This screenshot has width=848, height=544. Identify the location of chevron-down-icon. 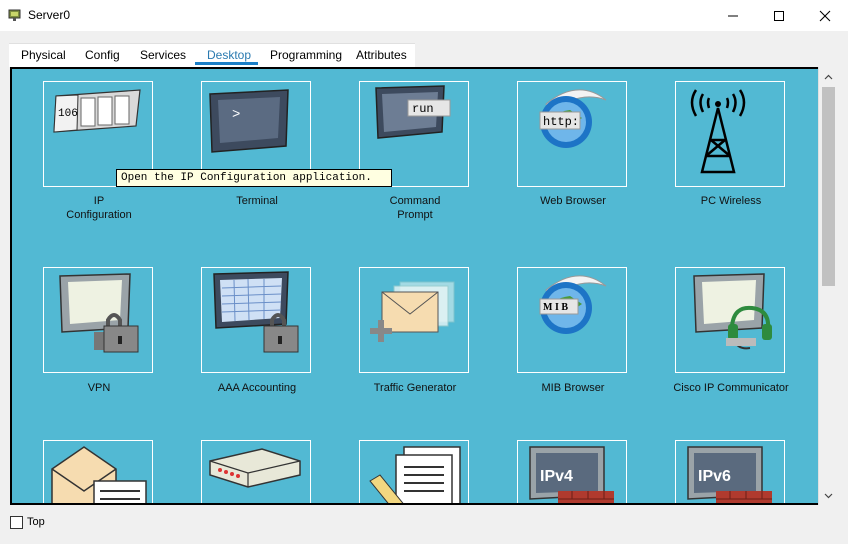
(828, 495).